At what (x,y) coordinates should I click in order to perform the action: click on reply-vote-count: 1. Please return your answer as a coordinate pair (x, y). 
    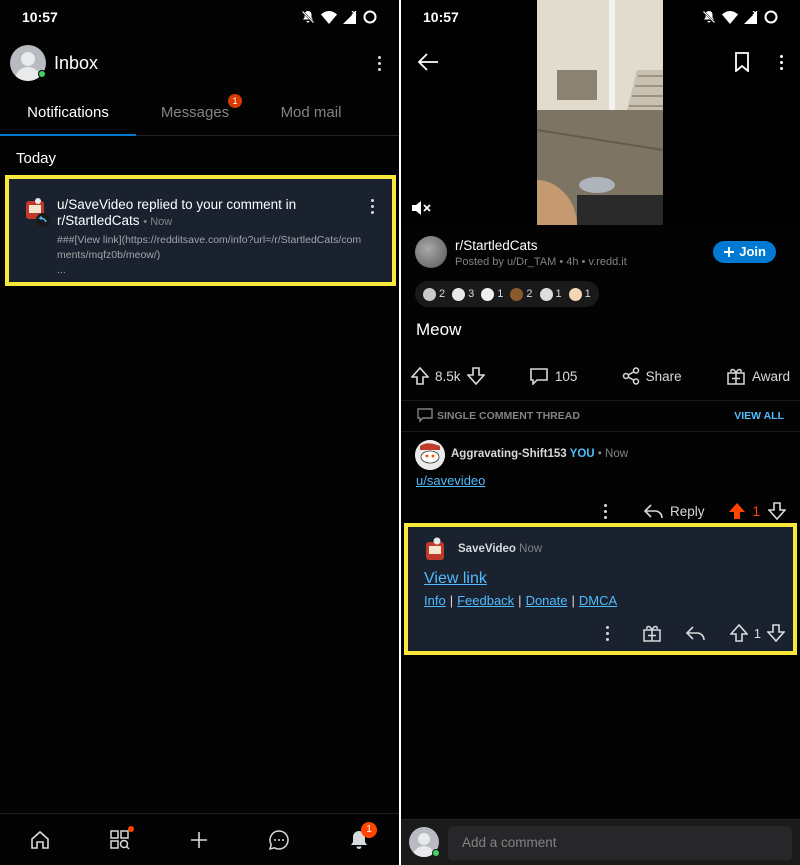
    Looking at the image, I should click on (757, 633).